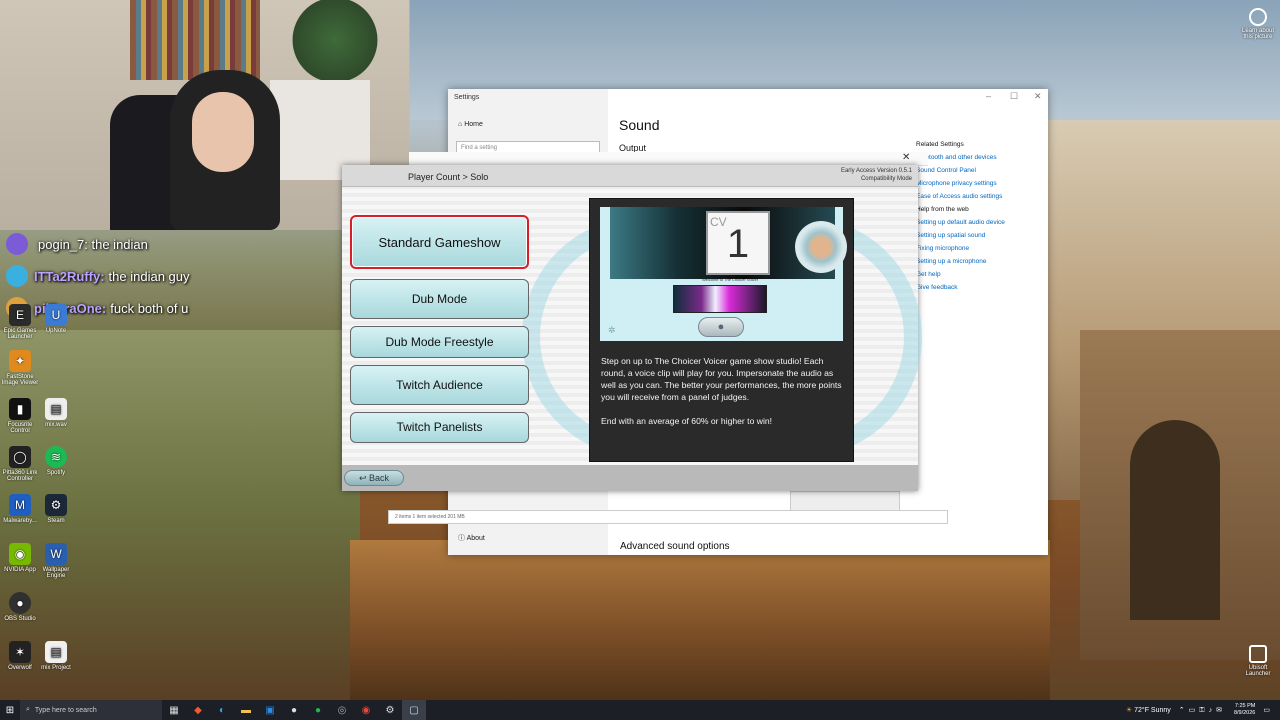 The height and width of the screenshot is (720, 1280). Describe the element at coordinates (1266, 710) in the screenshot. I see `notifications-icon: ▭` at that location.